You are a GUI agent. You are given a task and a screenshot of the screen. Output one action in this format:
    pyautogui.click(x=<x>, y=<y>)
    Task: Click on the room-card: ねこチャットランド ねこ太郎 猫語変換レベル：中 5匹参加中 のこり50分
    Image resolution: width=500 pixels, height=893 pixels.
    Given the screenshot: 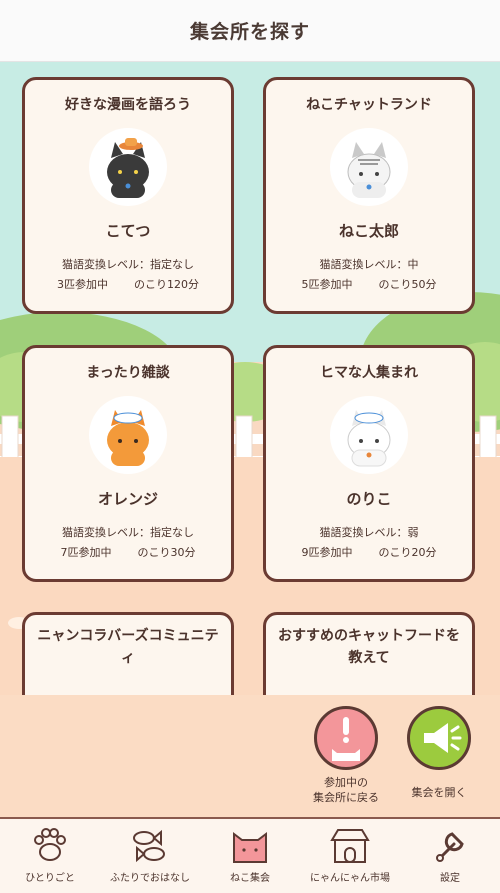 What is the action you would take?
    pyautogui.click(x=369, y=195)
    